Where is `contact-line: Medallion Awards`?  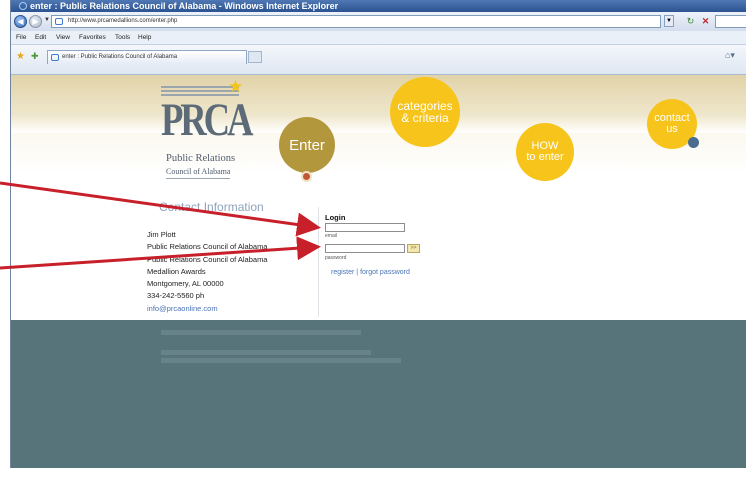
contact-line: Medallion Awards is located at coordinates (176, 271).